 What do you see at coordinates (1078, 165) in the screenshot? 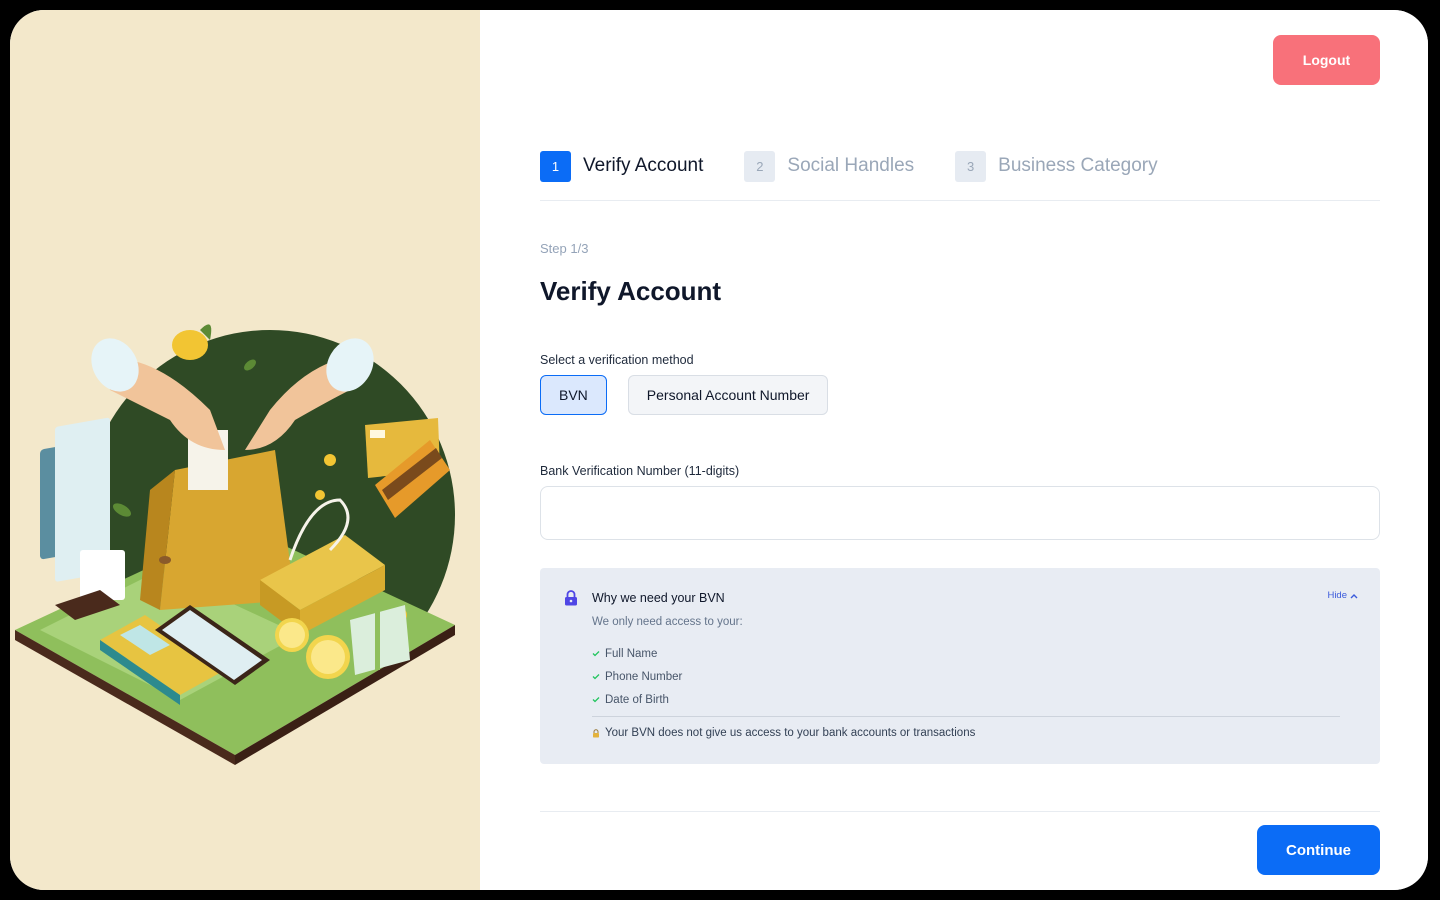
I see `step-label: Business Category` at bounding box center [1078, 165].